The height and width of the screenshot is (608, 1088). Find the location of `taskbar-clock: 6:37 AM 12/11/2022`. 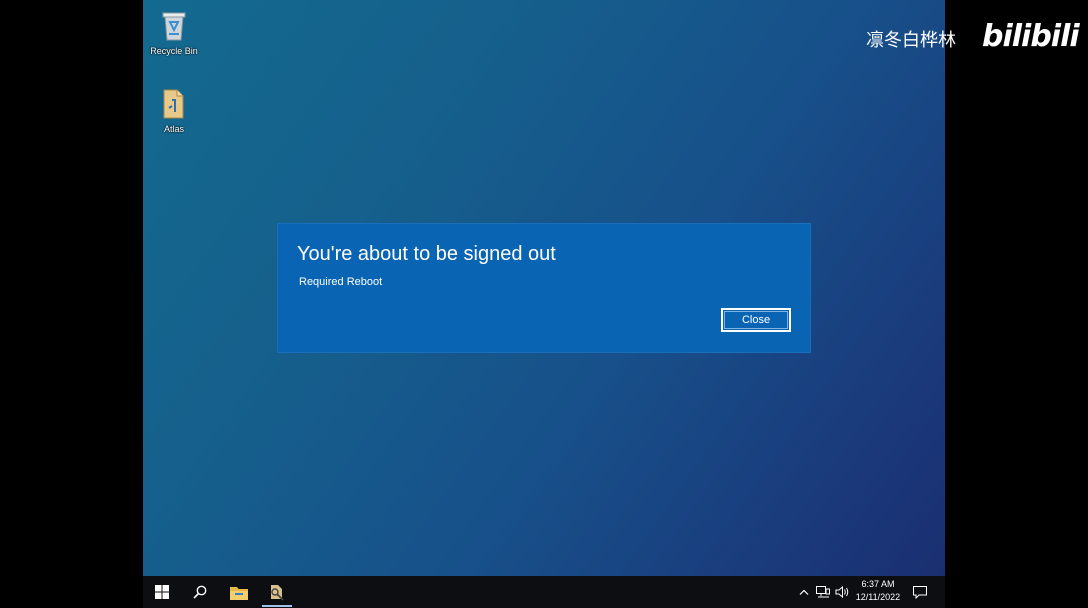

taskbar-clock: 6:37 AM 12/11/2022 is located at coordinates (878, 591).